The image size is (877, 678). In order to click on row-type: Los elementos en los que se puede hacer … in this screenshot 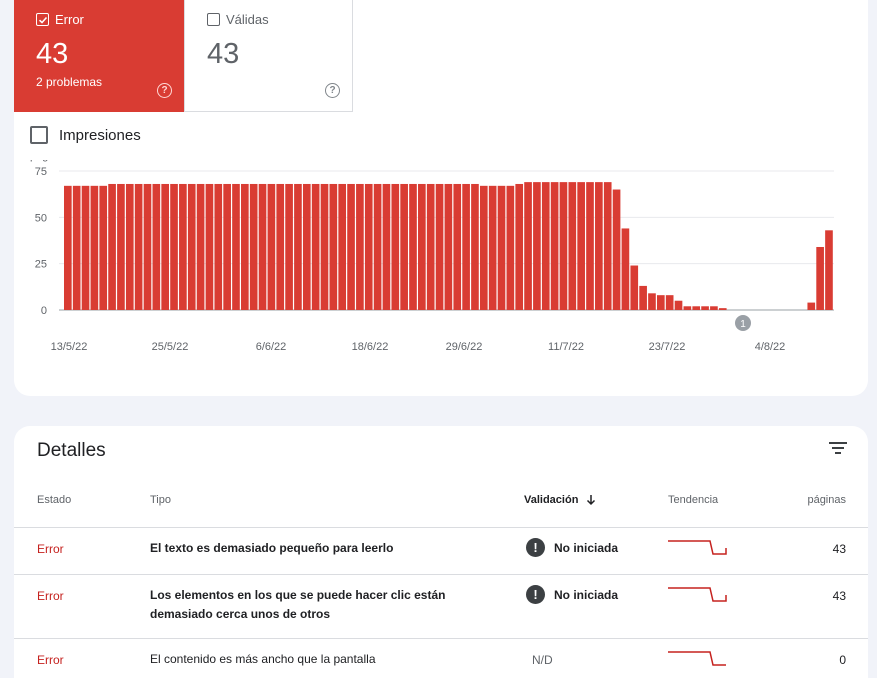, I will do `click(298, 604)`.